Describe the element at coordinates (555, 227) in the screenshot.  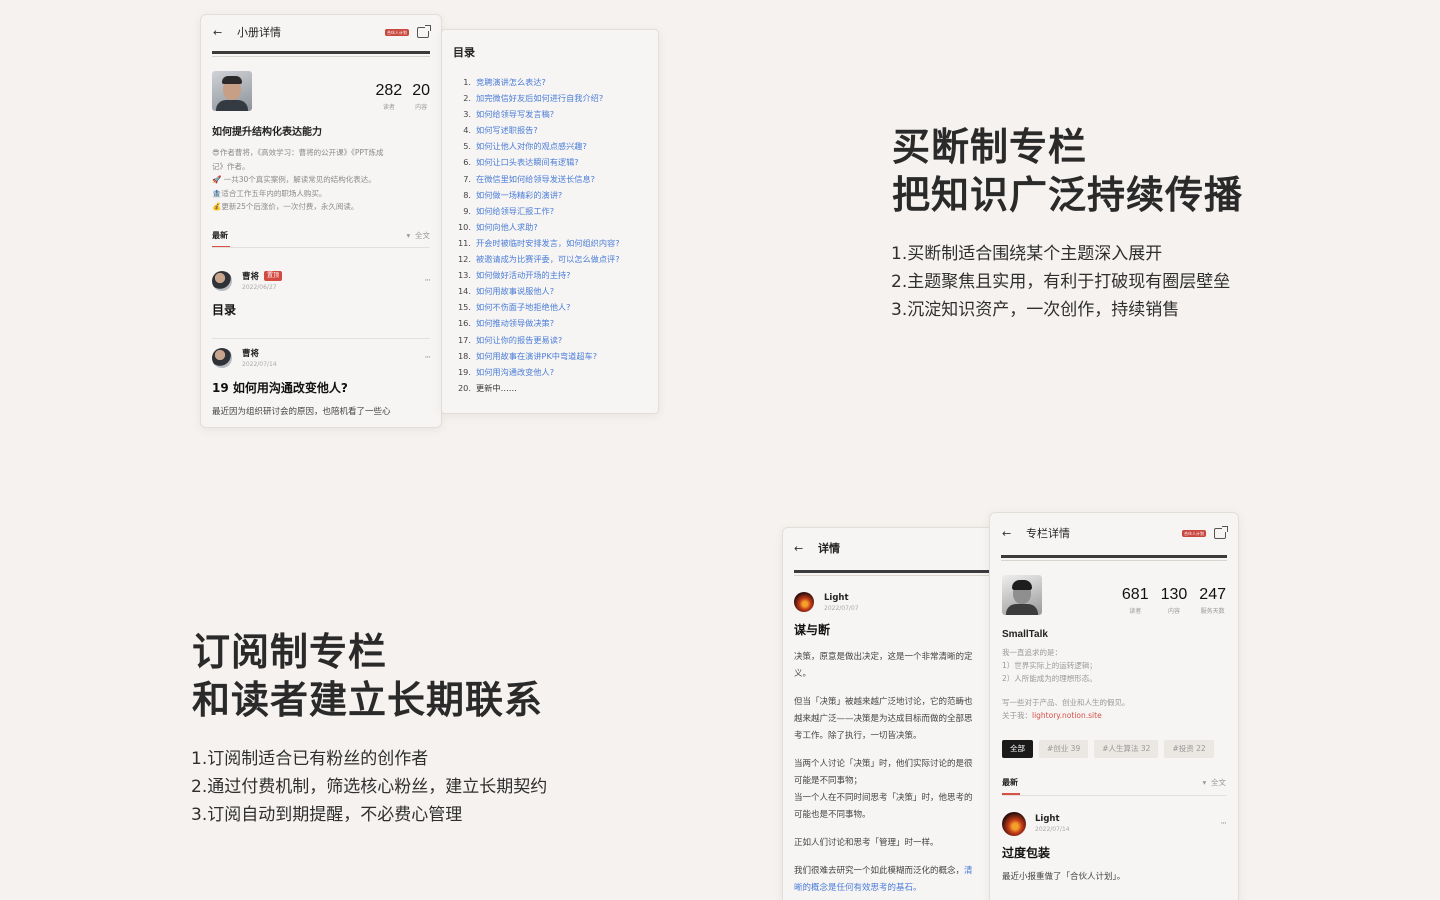
I see `toc-item: 10. 如何向他人求助?` at that location.